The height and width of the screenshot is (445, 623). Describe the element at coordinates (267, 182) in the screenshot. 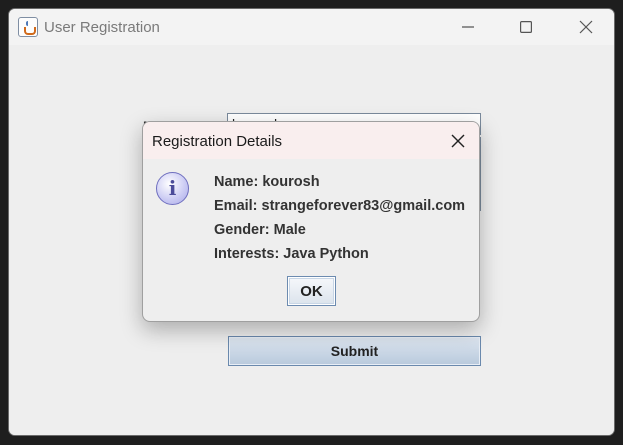

I see `message-line-name: Name: kourosh` at that location.